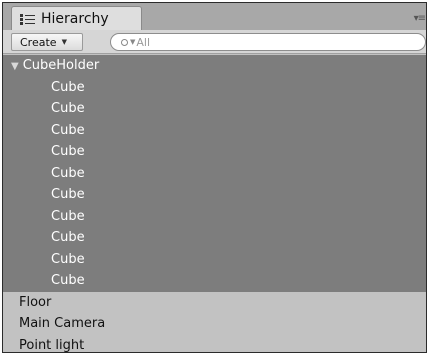 The image size is (429, 355). What do you see at coordinates (61, 65) in the screenshot?
I see `tree-item-label: CubeHolder` at bounding box center [61, 65].